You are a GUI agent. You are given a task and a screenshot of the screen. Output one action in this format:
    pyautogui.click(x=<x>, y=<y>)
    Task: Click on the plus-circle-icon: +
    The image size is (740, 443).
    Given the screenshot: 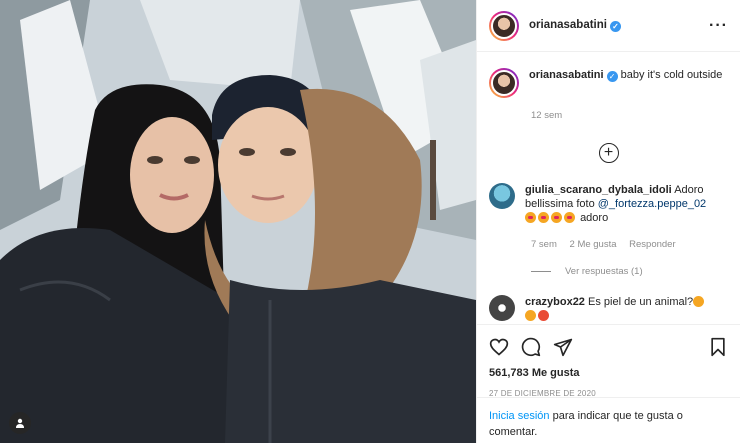 What is the action you would take?
    pyautogui.click(x=608, y=152)
    